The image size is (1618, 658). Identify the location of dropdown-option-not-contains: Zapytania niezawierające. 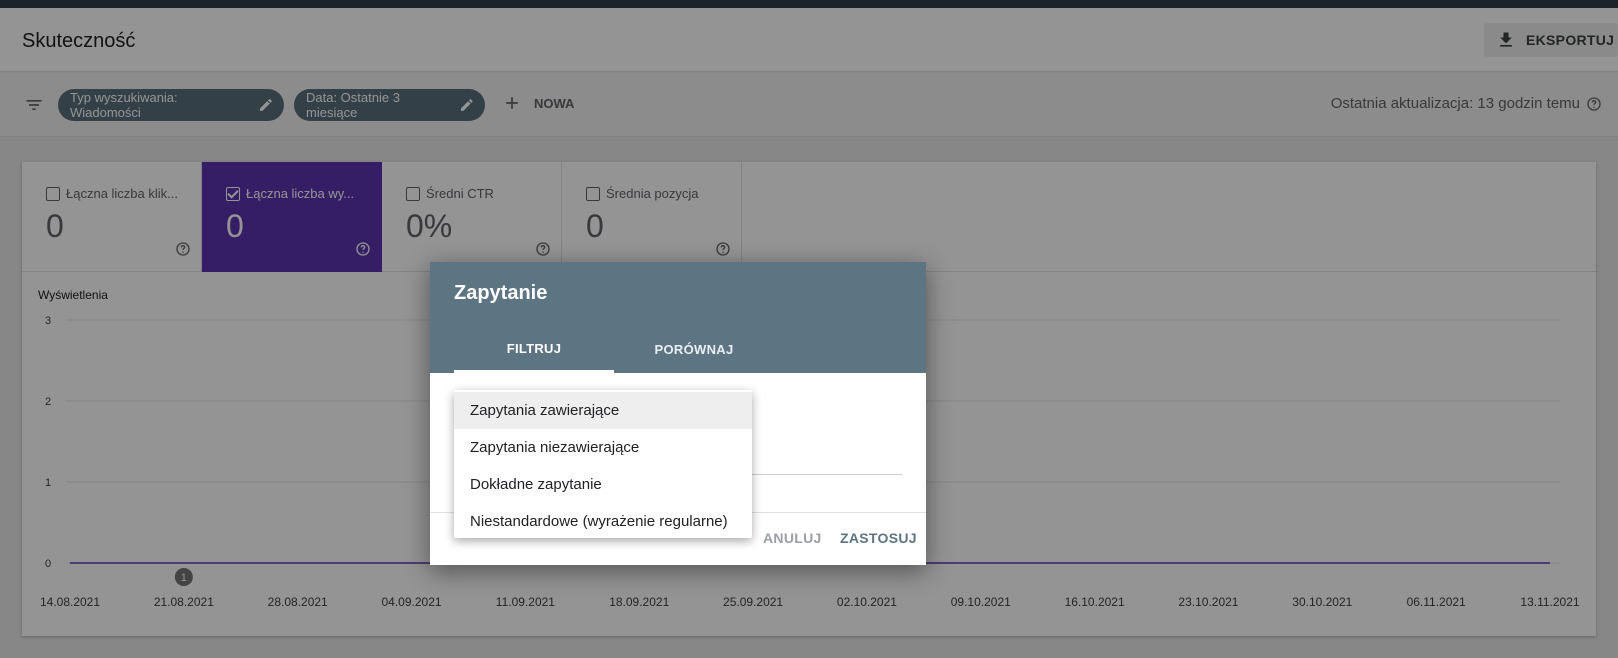
(603, 447).